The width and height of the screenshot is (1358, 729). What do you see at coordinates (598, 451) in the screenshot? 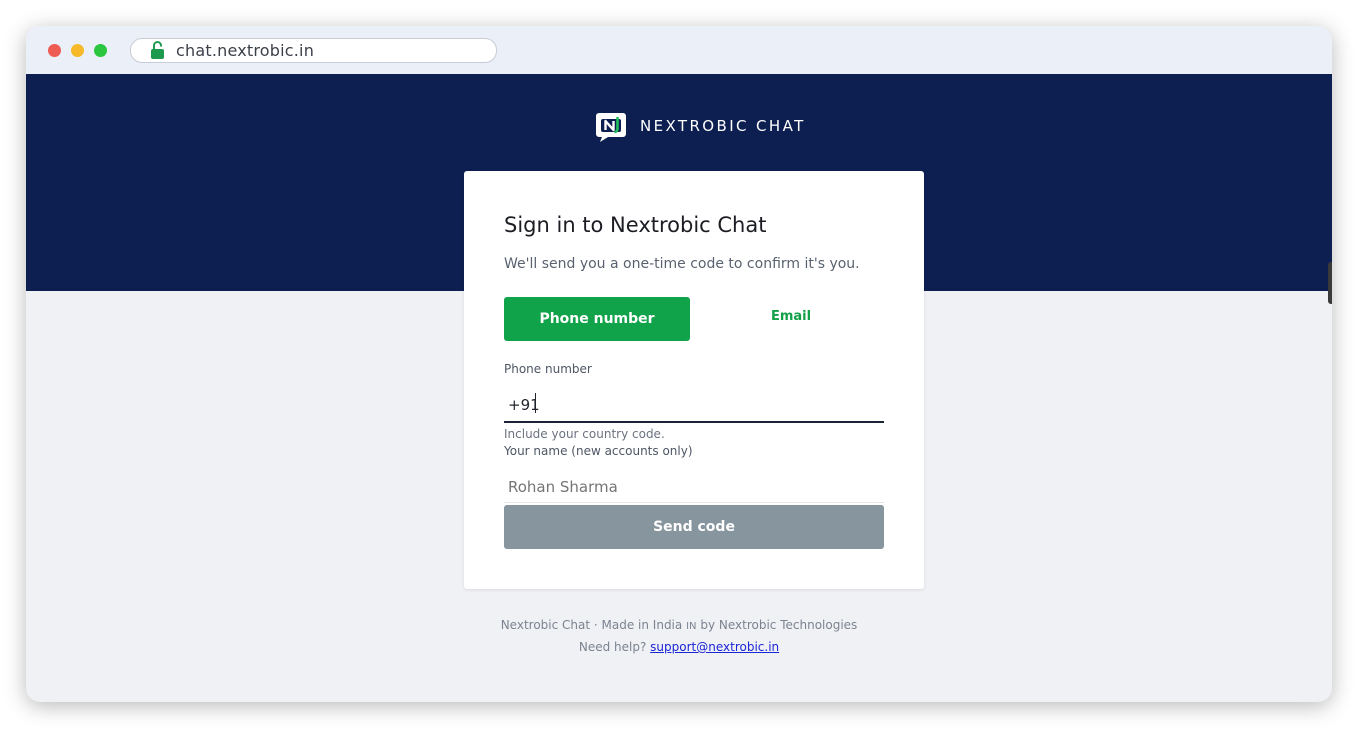
I see `name-label: Your name (new accounts only)` at bounding box center [598, 451].